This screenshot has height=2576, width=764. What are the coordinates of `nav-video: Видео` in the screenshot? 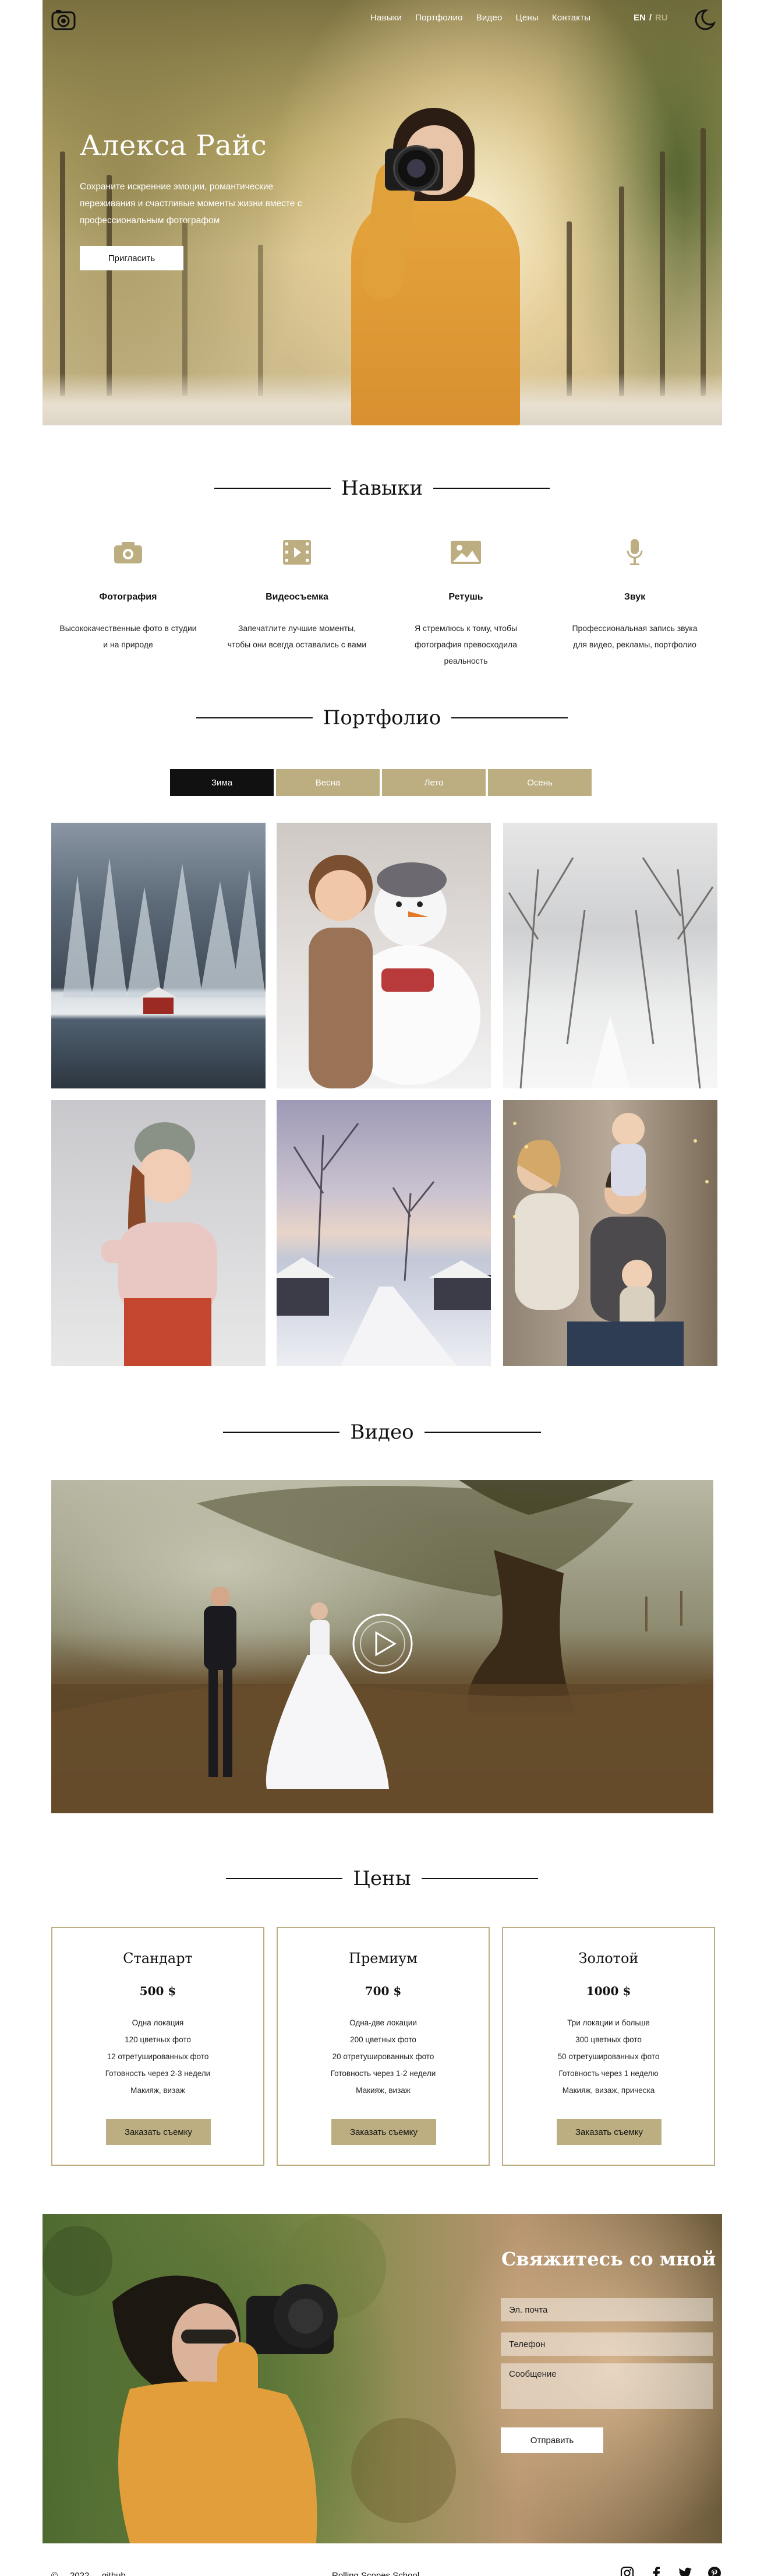 It's located at (489, 18).